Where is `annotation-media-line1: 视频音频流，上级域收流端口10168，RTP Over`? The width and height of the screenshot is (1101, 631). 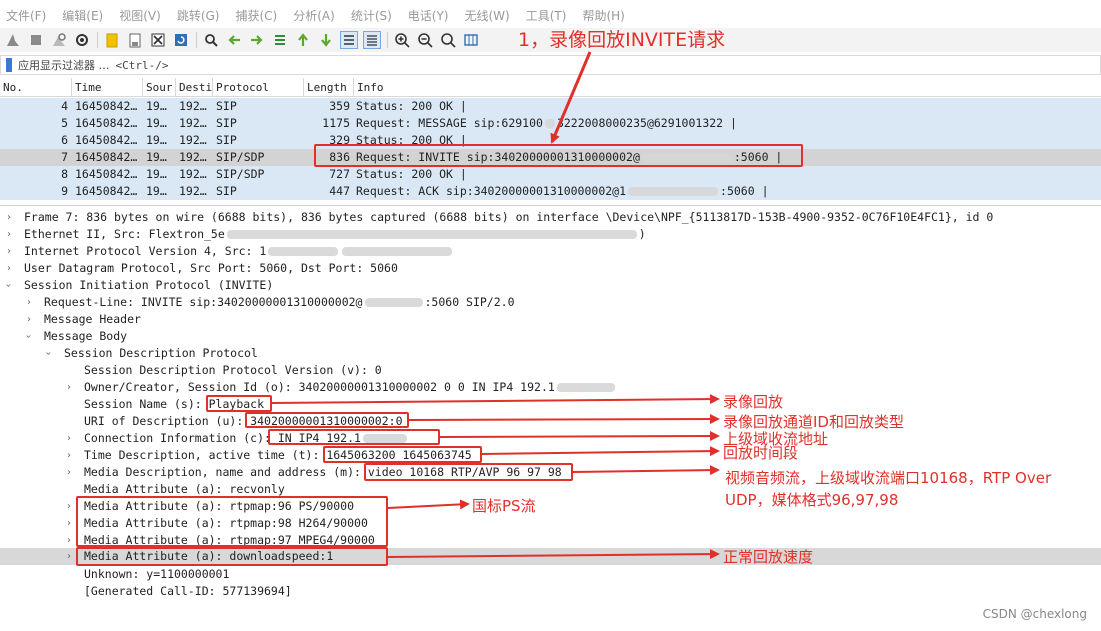 annotation-media-line1: 视频音频流，上级域收流端口10168，RTP Over is located at coordinates (888, 478).